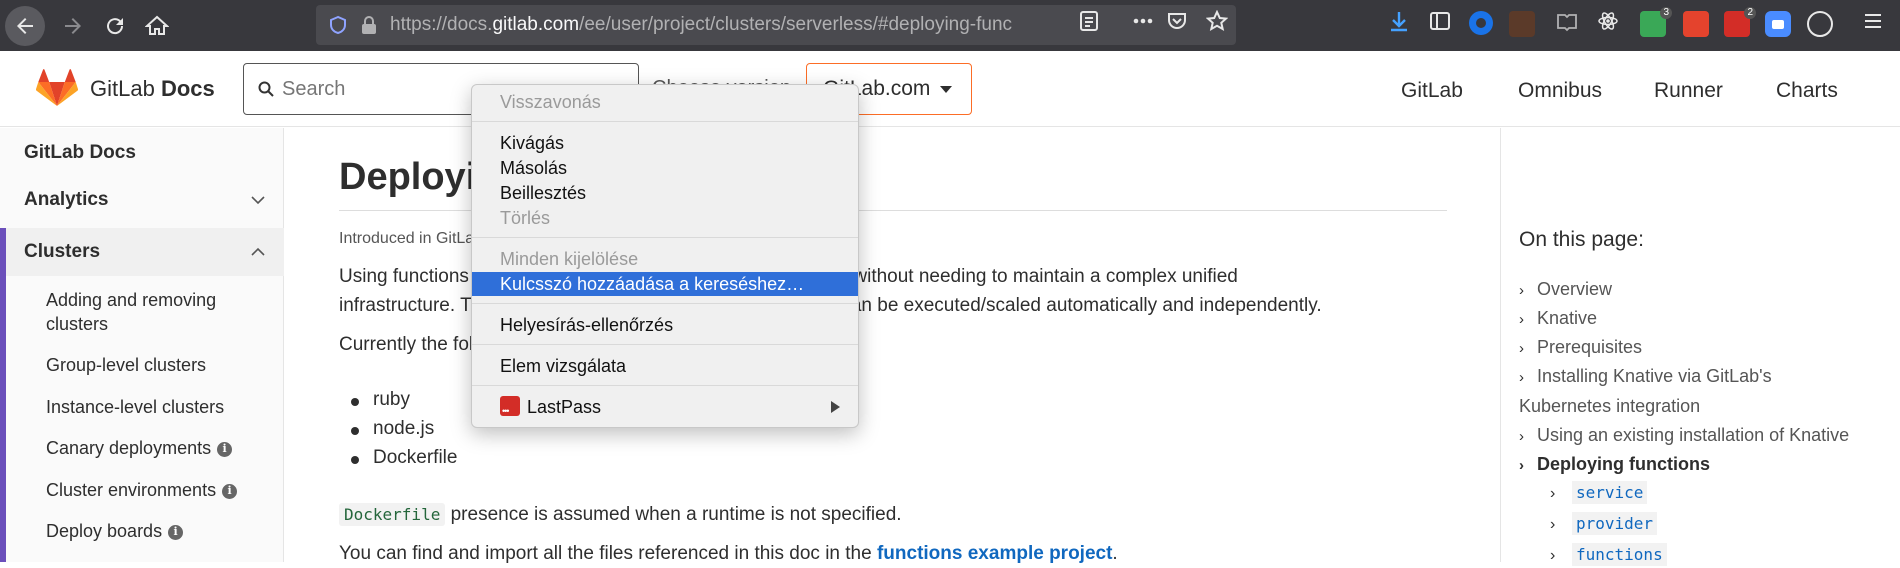  Describe the element at coordinates (1709, 348) in the screenshot. I see `toc-item-prerequisites: › Prerequisites` at that location.